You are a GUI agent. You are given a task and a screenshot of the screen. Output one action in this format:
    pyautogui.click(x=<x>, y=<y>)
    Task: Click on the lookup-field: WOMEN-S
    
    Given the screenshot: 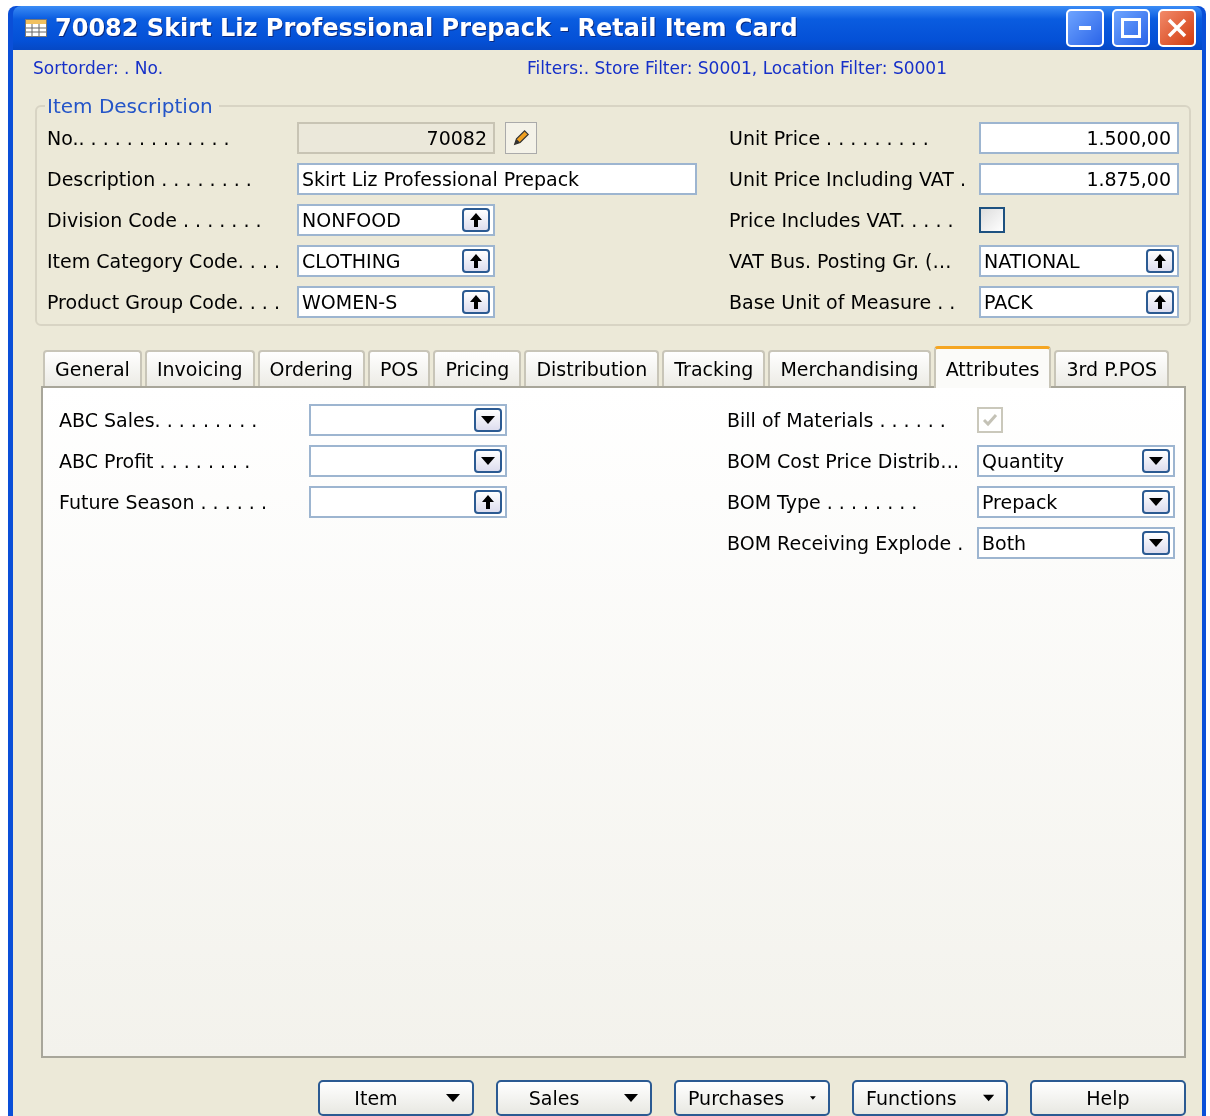 What is the action you would take?
    pyautogui.click(x=396, y=302)
    